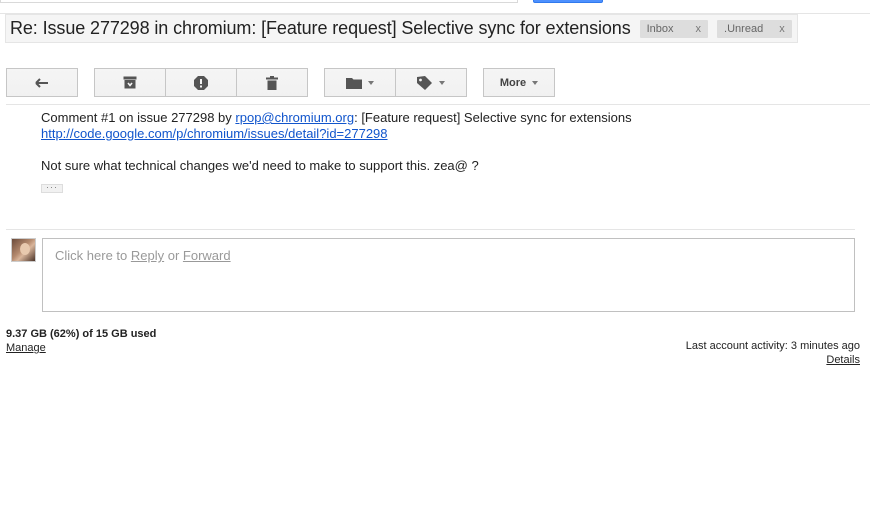  What do you see at coordinates (430, 229) in the screenshot?
I see `message-divider` at bounding box center [430, 229].